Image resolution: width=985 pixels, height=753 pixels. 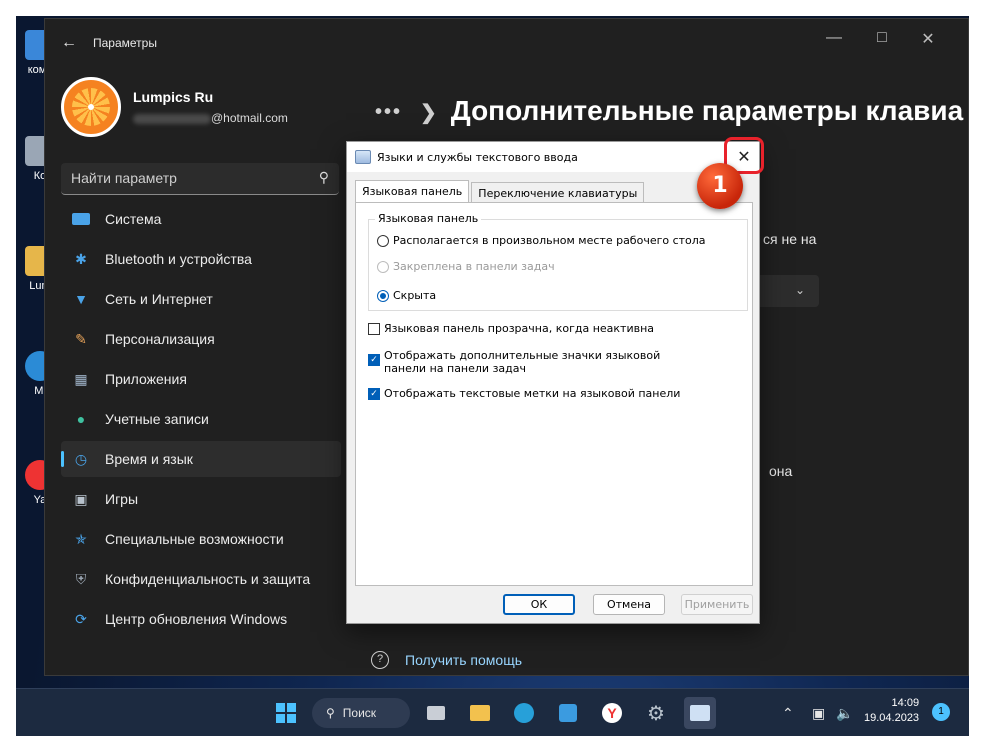 What do you see at coordinates (539, 604) in the screenshot?
I see `ok-button: ОК` at bounding box center [539, 604].